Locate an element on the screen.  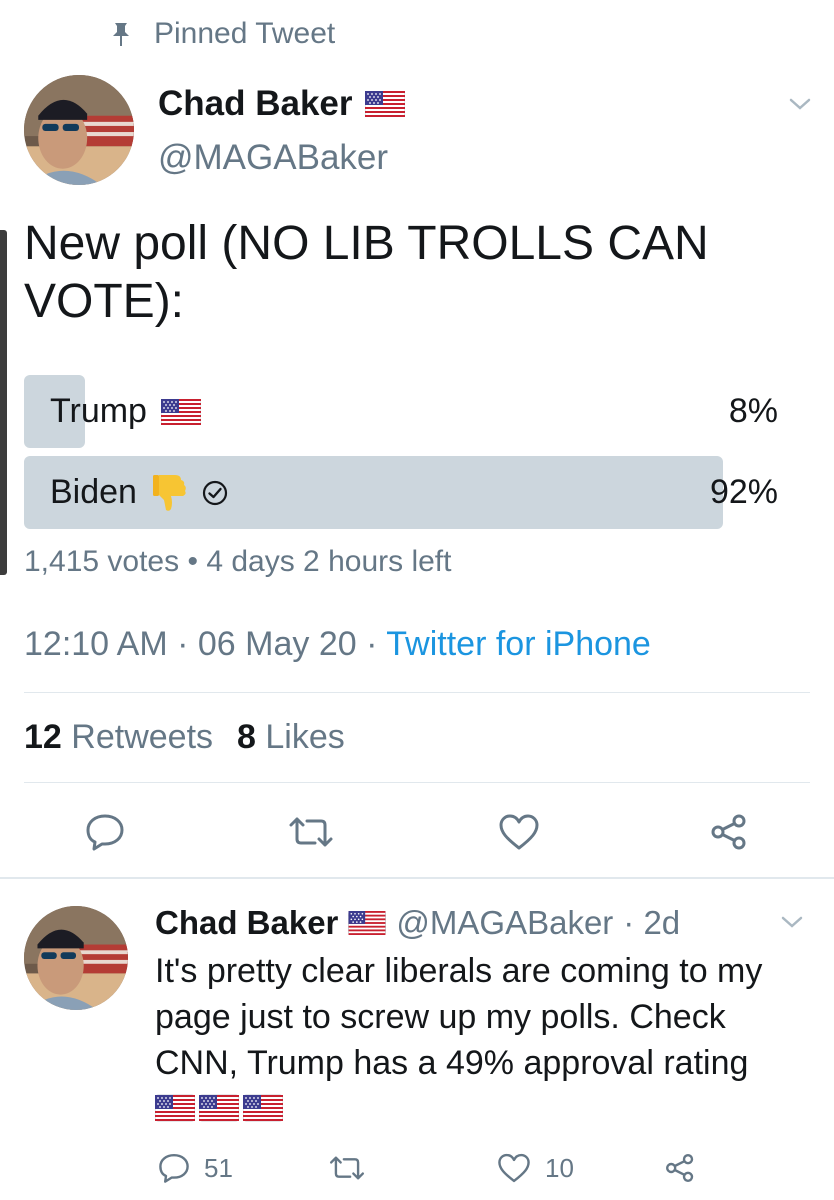
poll-meta: 1,415 votes • 4 days 2 hours left is located at coordinates (237, 562).